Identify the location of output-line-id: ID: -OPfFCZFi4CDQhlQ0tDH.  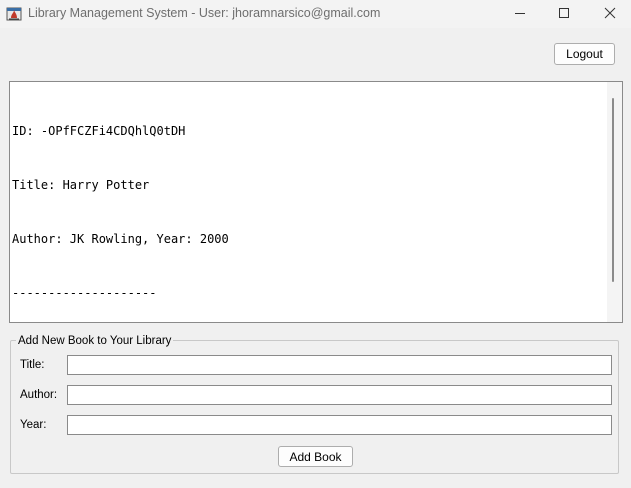
(99, 131).